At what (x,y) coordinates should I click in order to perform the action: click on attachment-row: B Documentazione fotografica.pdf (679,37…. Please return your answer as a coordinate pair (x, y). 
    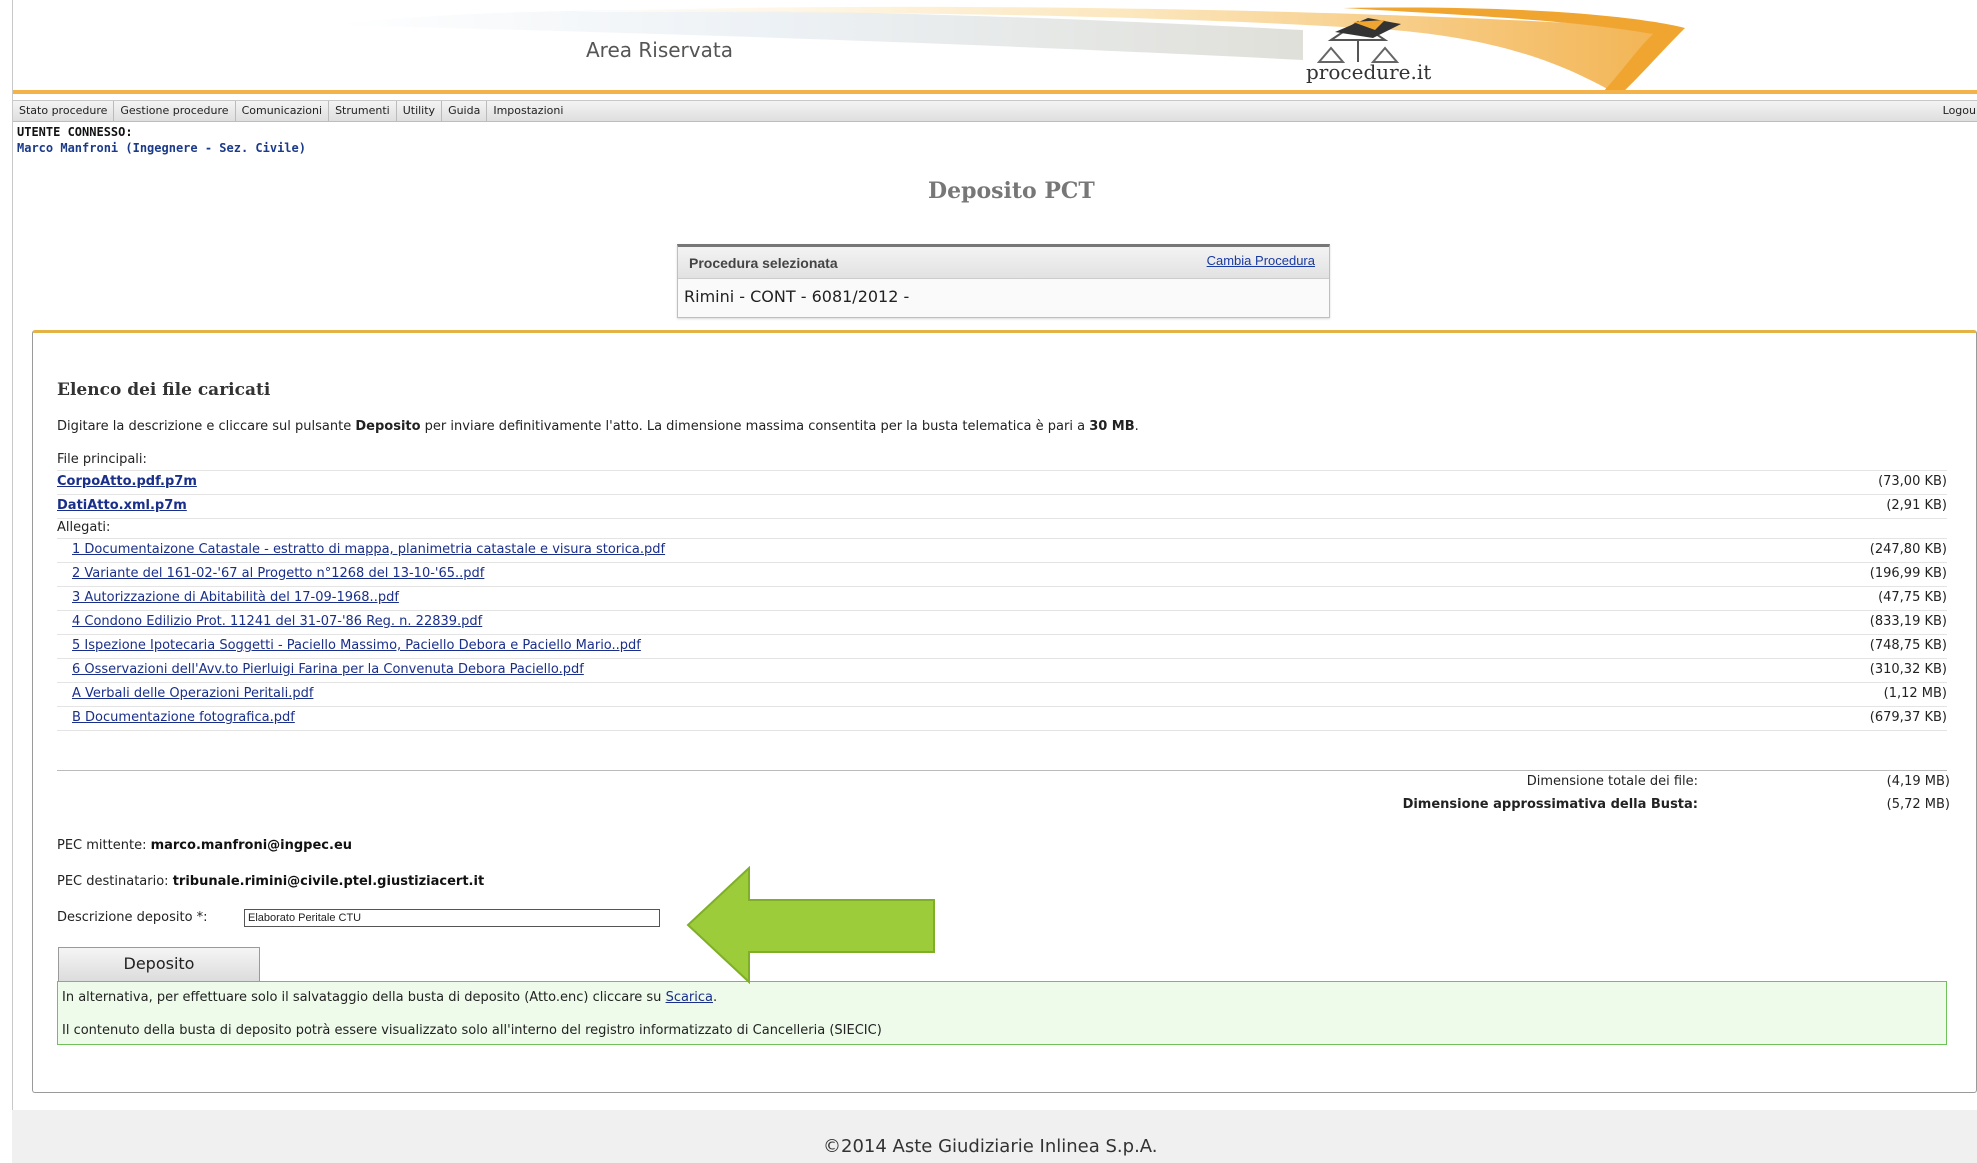
    Looking at the image, I should click on (1002, 718).